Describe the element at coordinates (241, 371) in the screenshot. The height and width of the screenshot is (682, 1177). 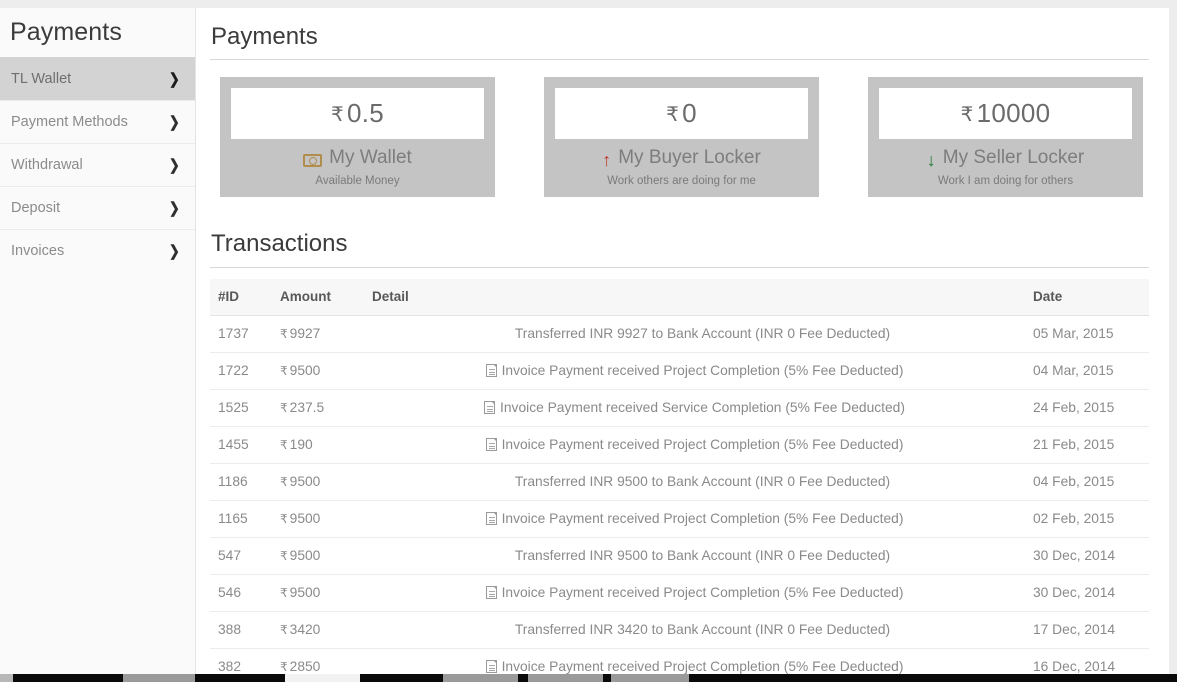
I see `cell-id: 1722` at that location.